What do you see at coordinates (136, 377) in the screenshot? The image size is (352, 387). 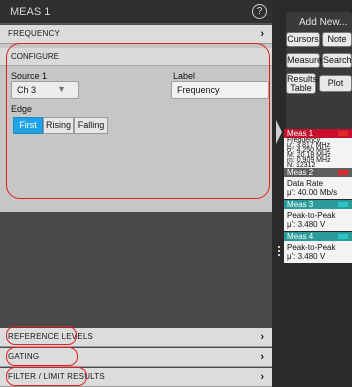 I see `filter-limit-results-row: FILTER / LIMIT RESULTS ›` at bounding box center [136, 377].